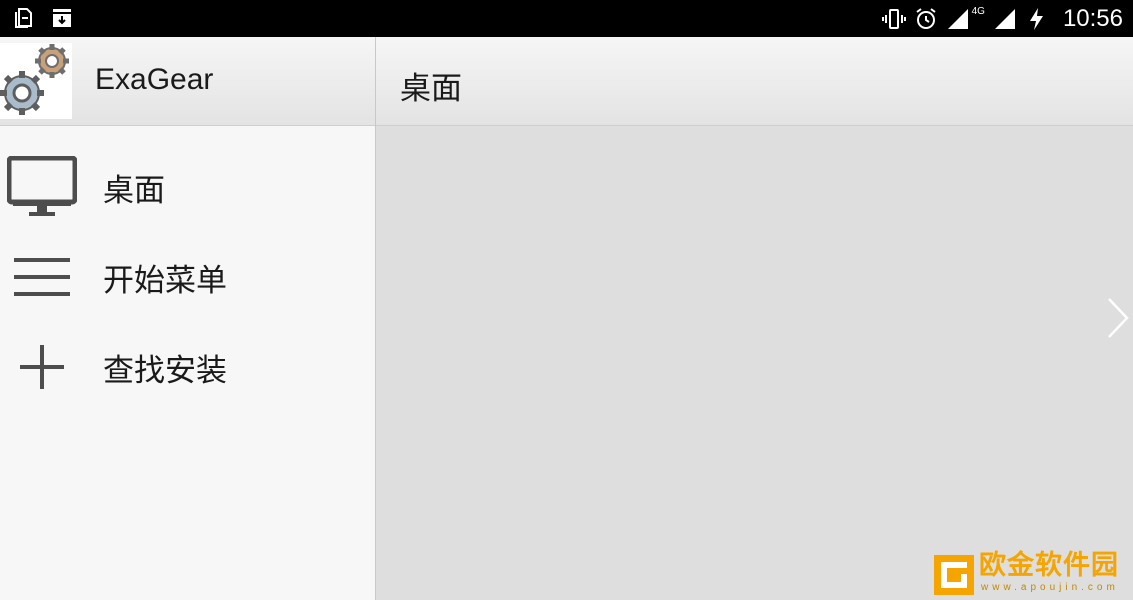 The height and width of the screenshot is (600, 1133). What do you see at coordinates (24, 18) in the screenshot?
I see `document-icon` at bounding box center [24, 18].